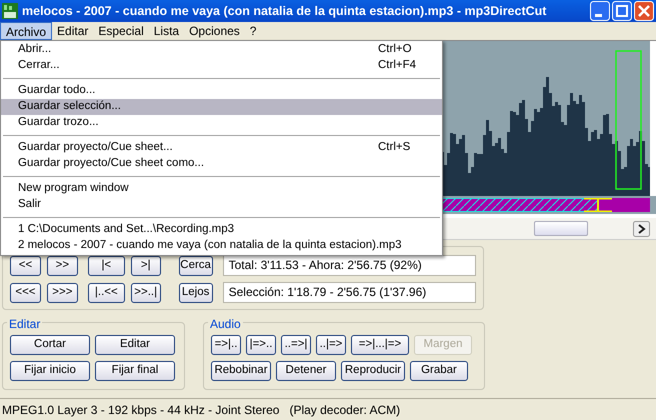  I want to click on menu-item: Lista, so click(166, 31).